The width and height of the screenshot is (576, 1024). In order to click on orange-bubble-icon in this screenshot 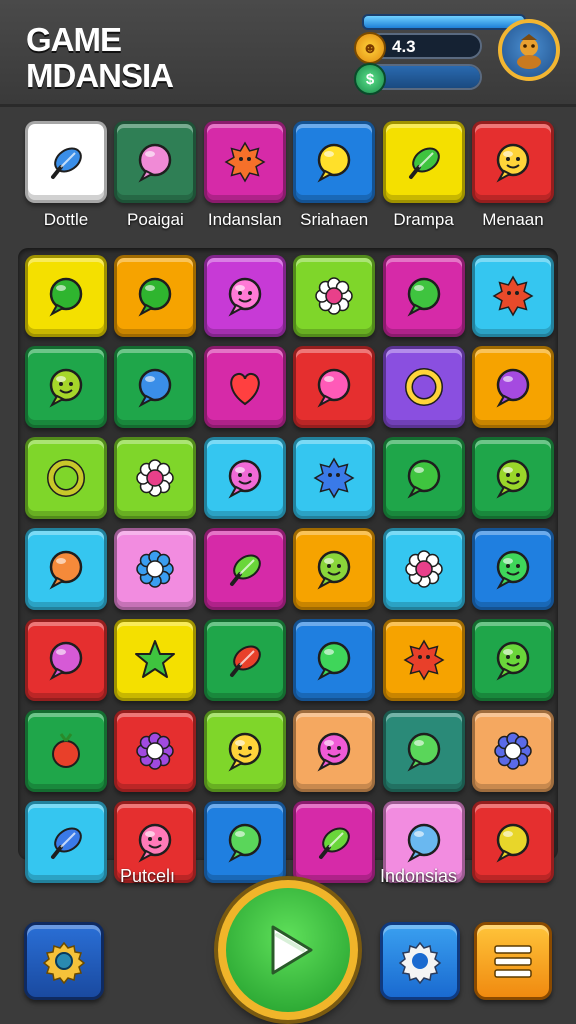, I will do `click(66, 570)`.